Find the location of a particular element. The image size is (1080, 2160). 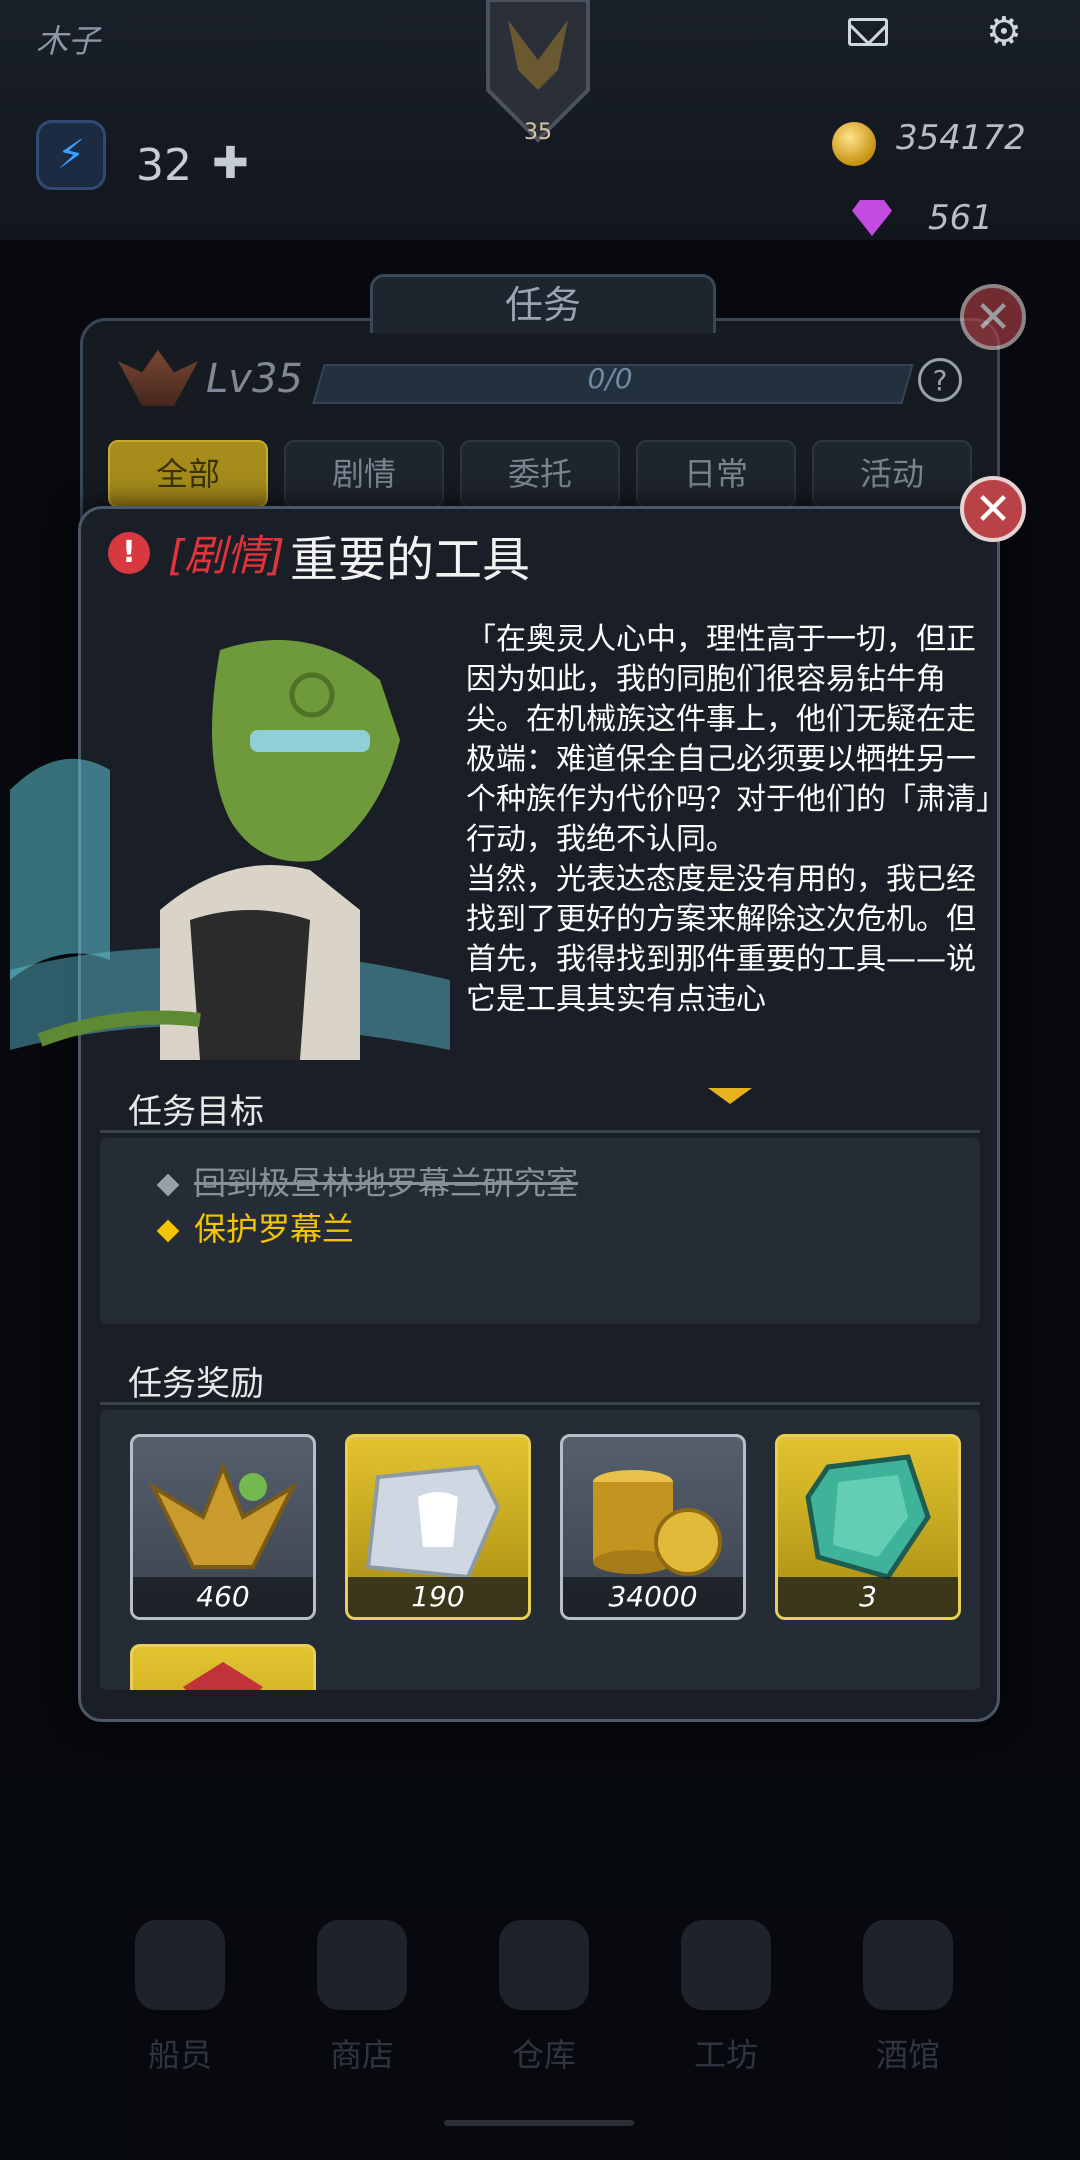

nav-tavern: 酒馆 is located at coordinates (908, 1998).